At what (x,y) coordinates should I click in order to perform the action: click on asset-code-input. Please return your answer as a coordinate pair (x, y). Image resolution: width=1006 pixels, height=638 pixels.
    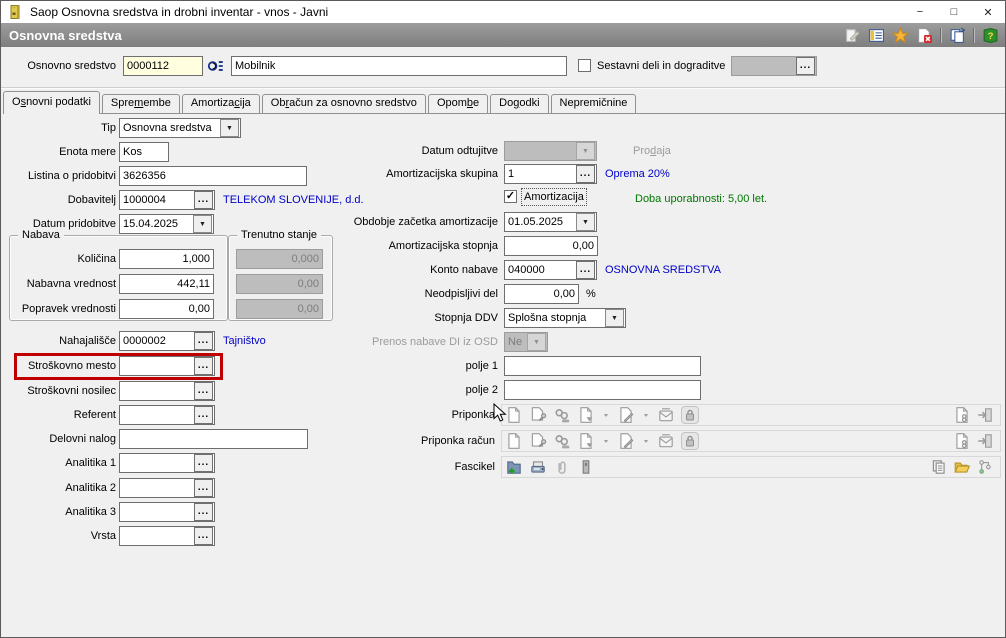
    Looking at the image, I should click on (164, 66).